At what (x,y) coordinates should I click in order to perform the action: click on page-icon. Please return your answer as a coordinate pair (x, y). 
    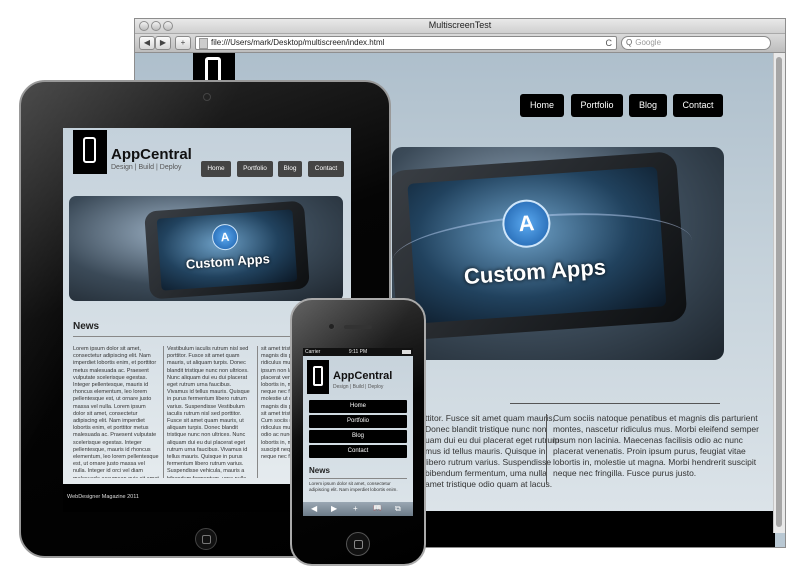
    Looking at the image, I should click on (203, 43).